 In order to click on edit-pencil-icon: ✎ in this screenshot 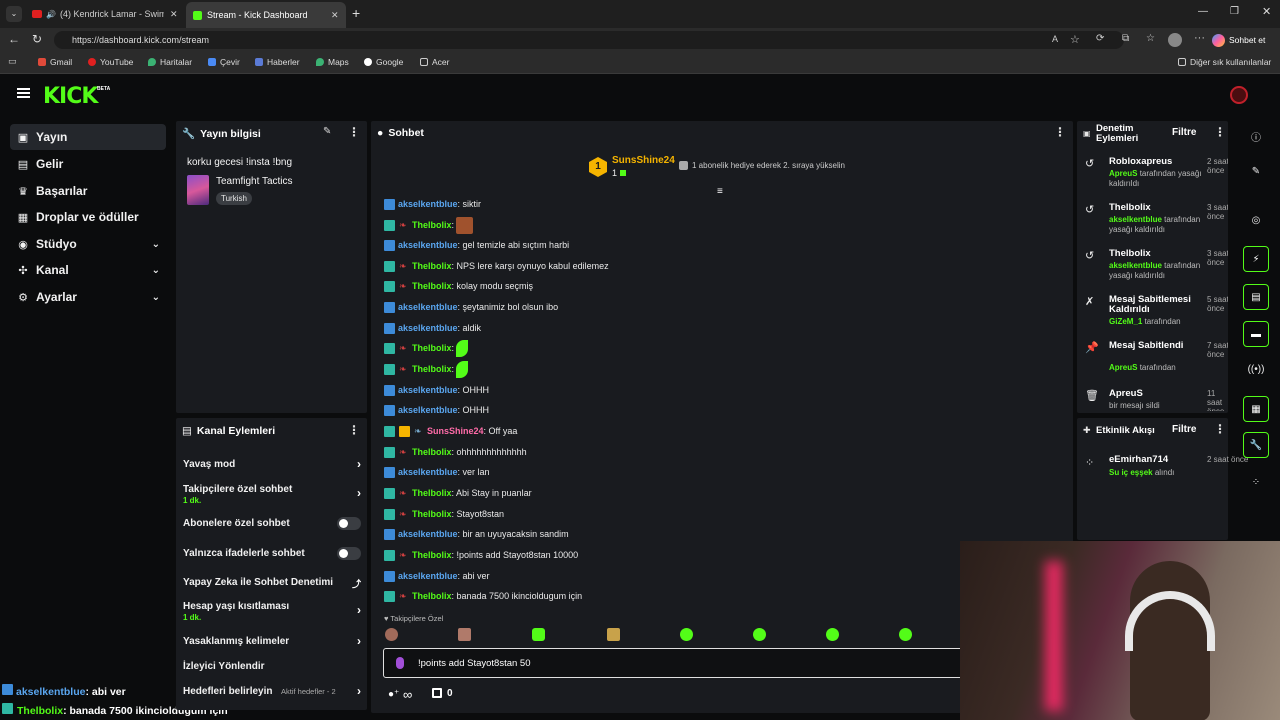, I will do `click(327, 131)`.